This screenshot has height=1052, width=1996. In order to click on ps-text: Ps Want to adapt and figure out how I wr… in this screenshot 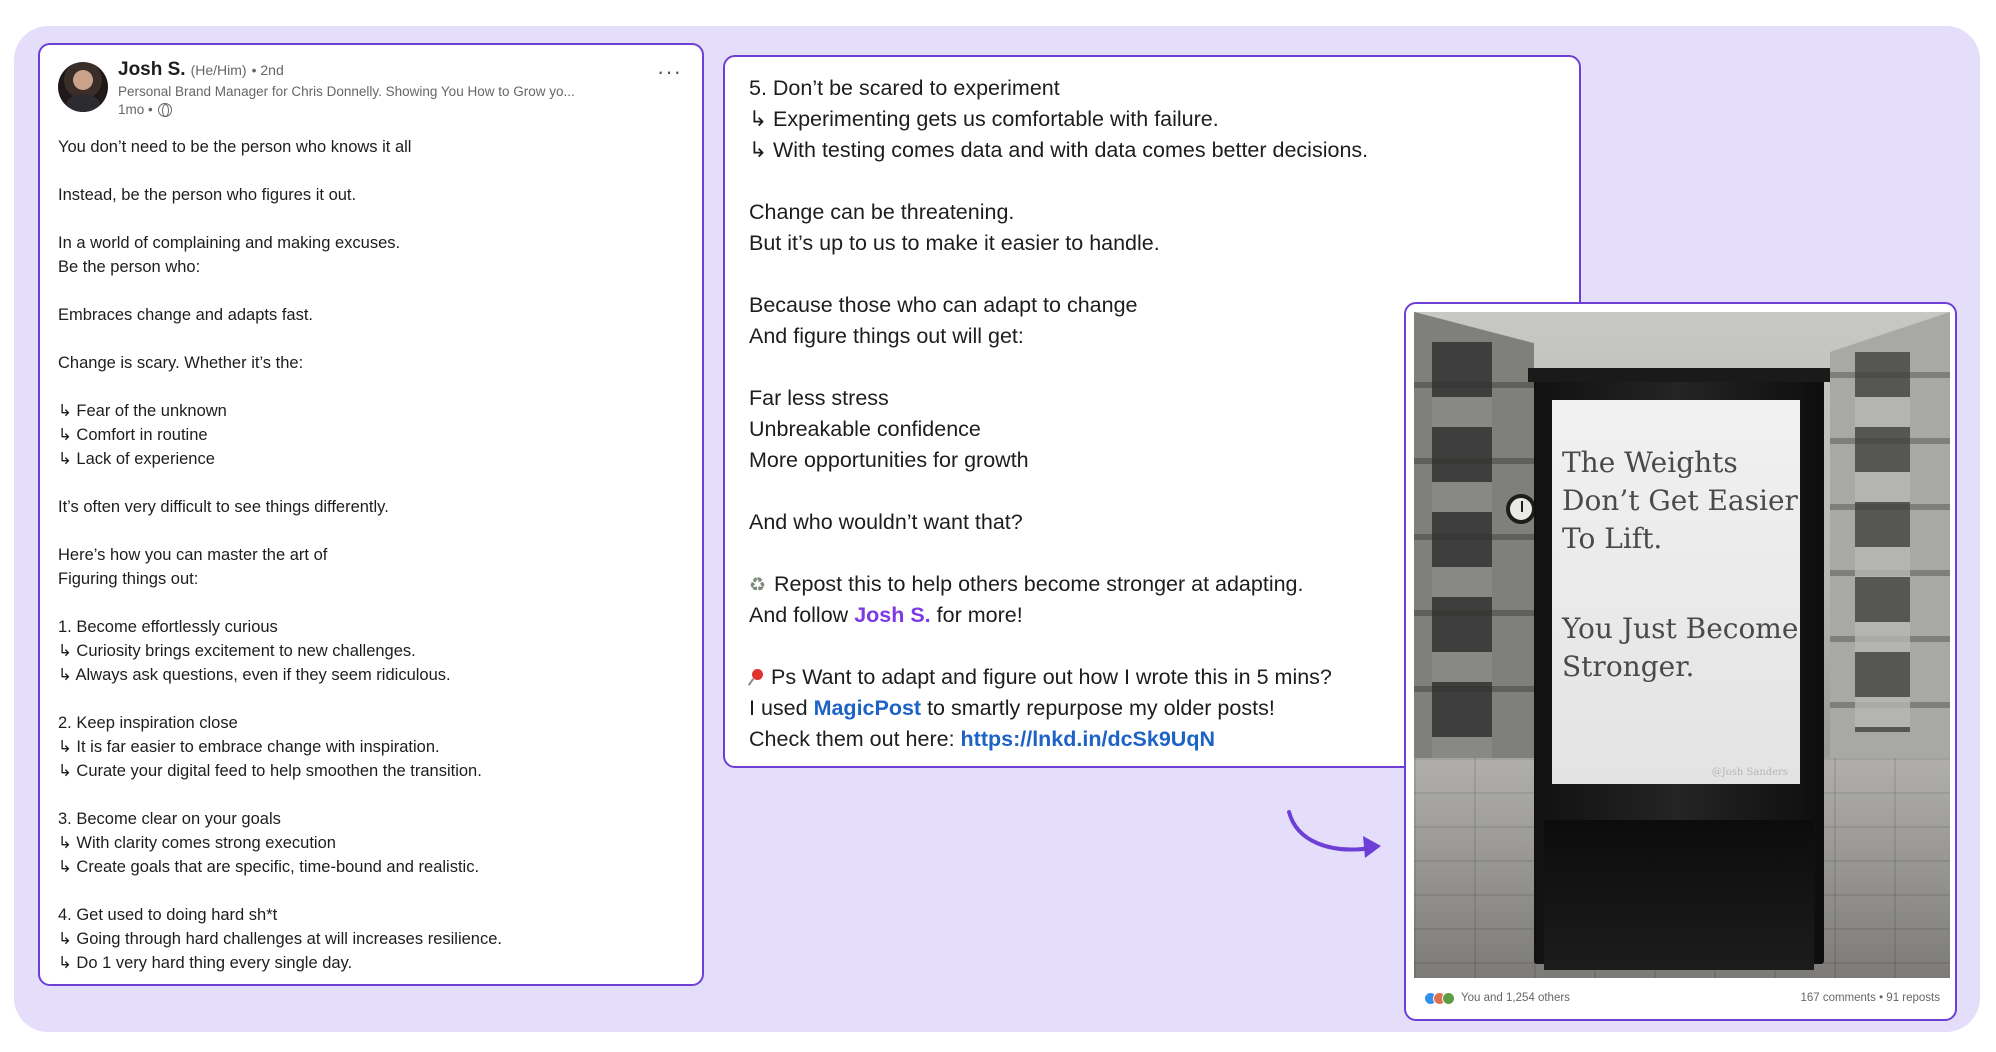, I will do `click(1051, 677)`.